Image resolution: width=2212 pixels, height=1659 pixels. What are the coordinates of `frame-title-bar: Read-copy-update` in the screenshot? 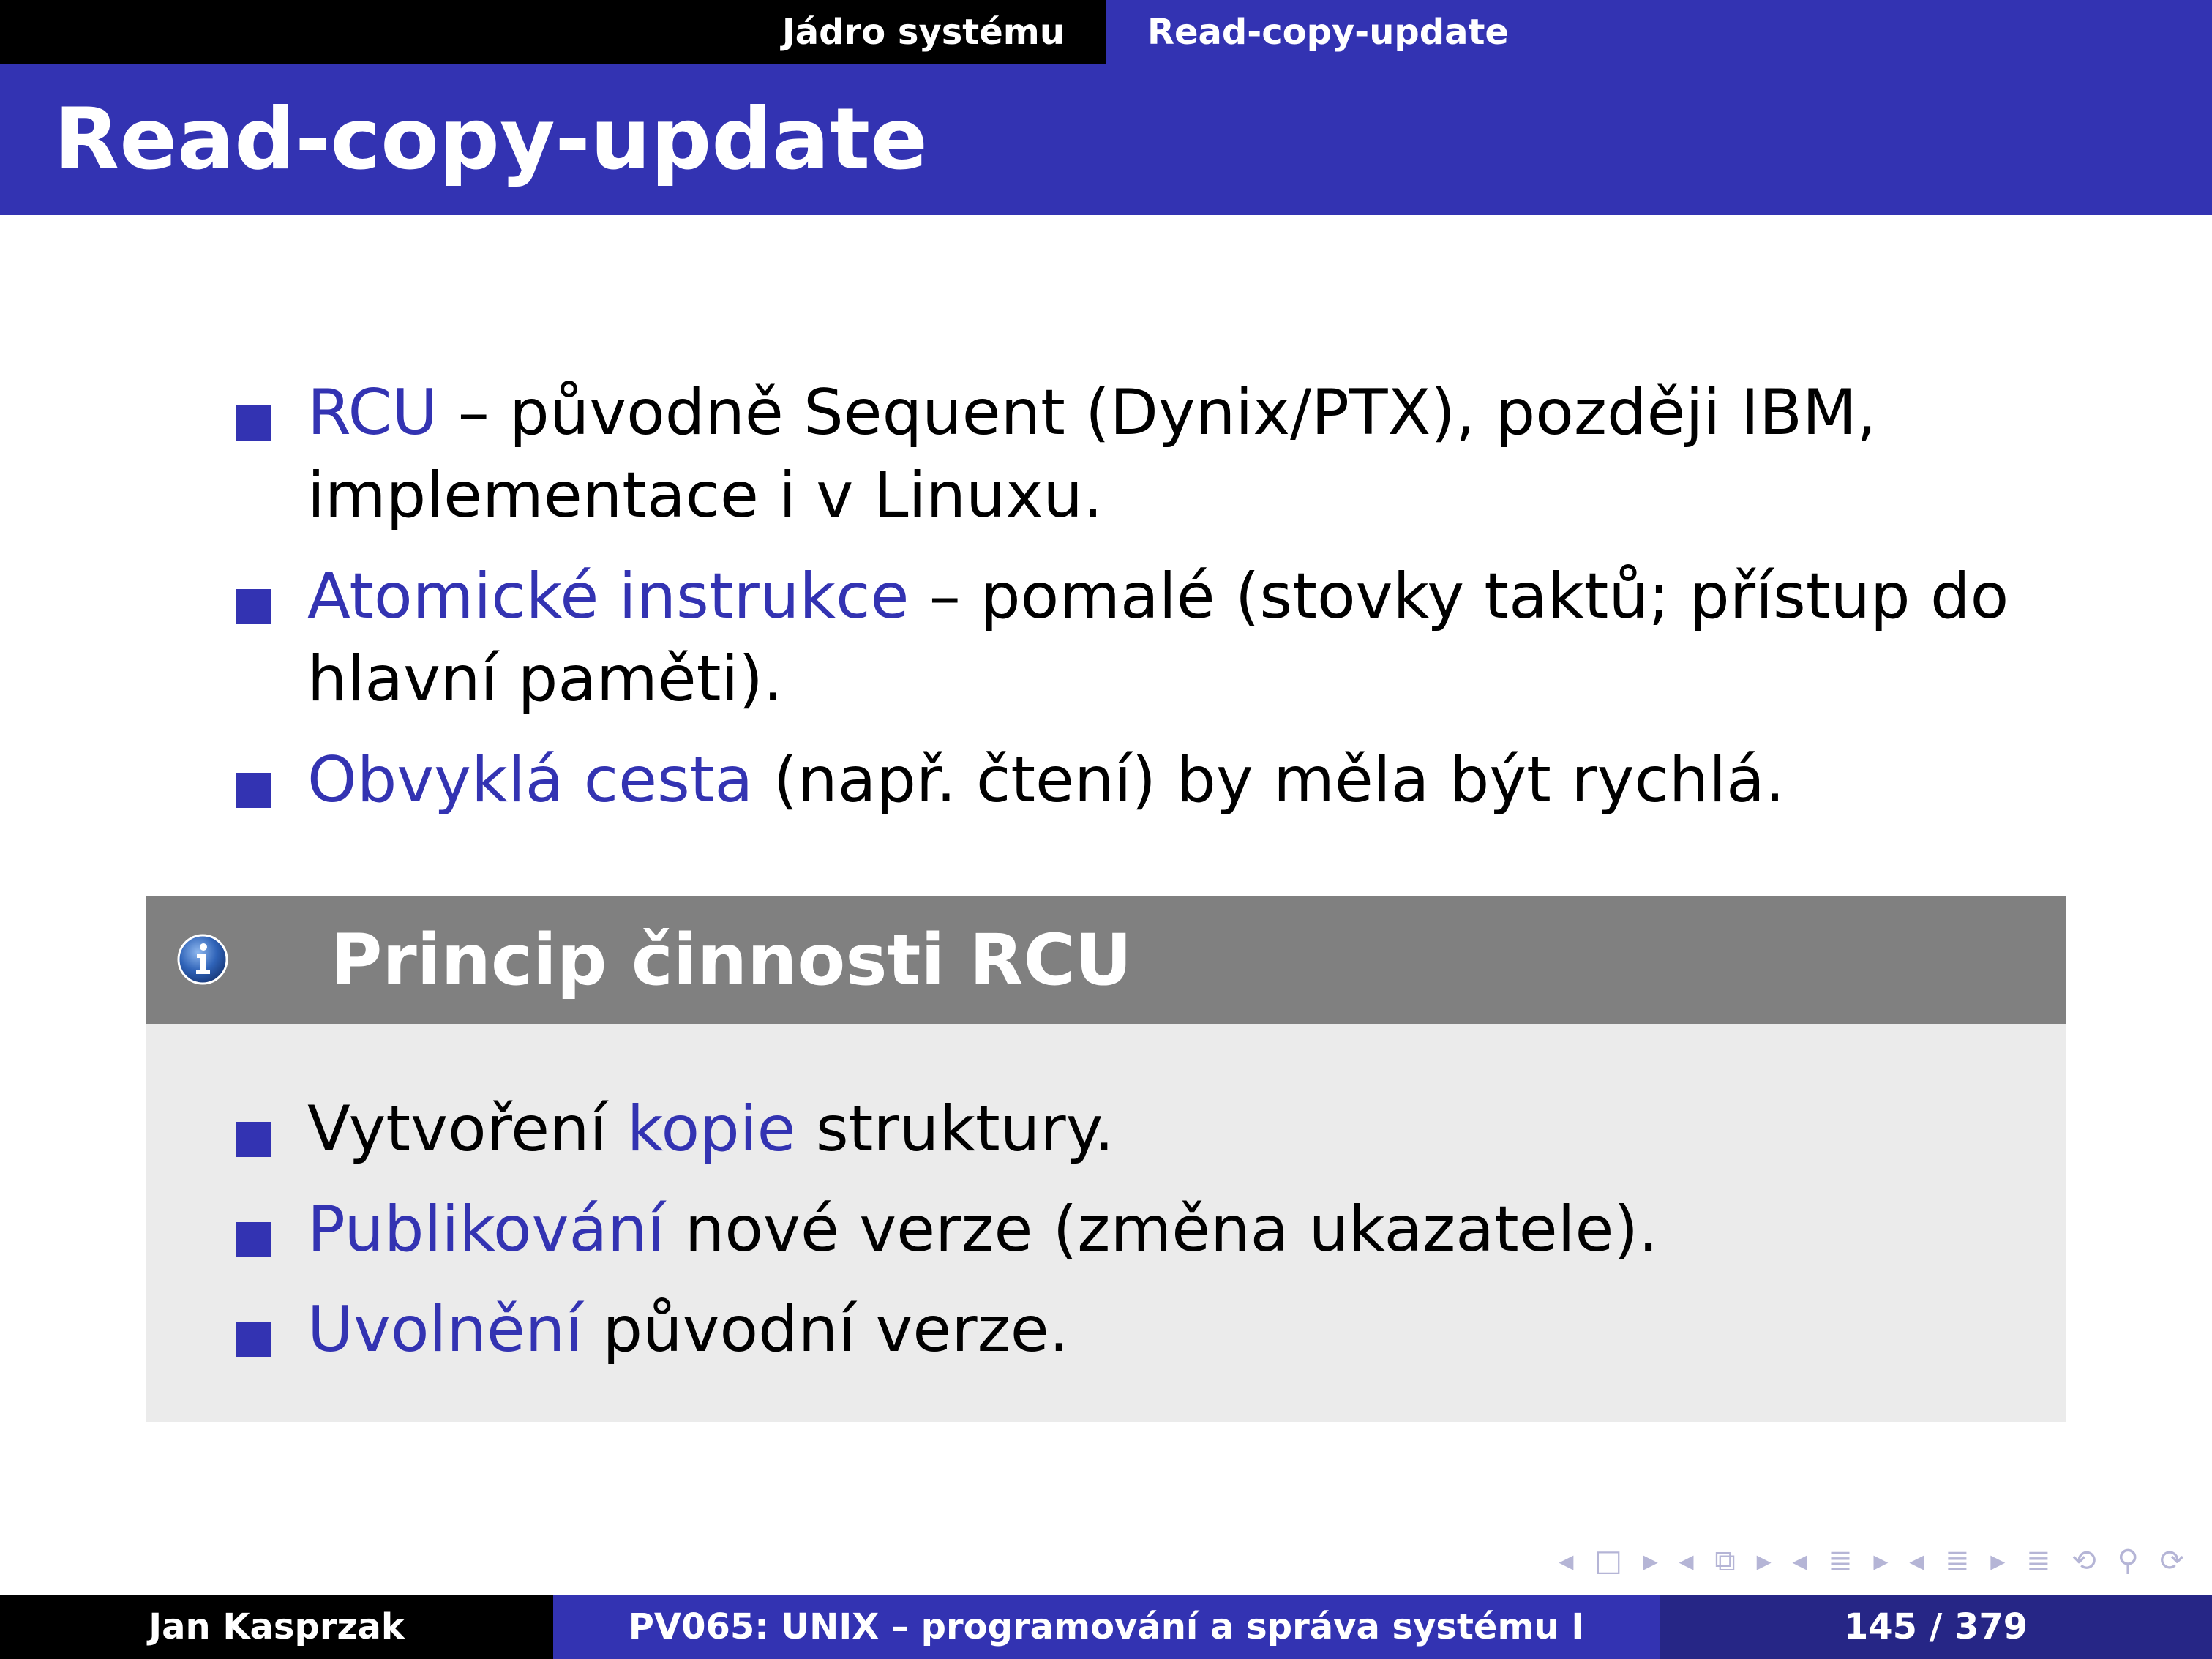 It's located at (1106, 139).